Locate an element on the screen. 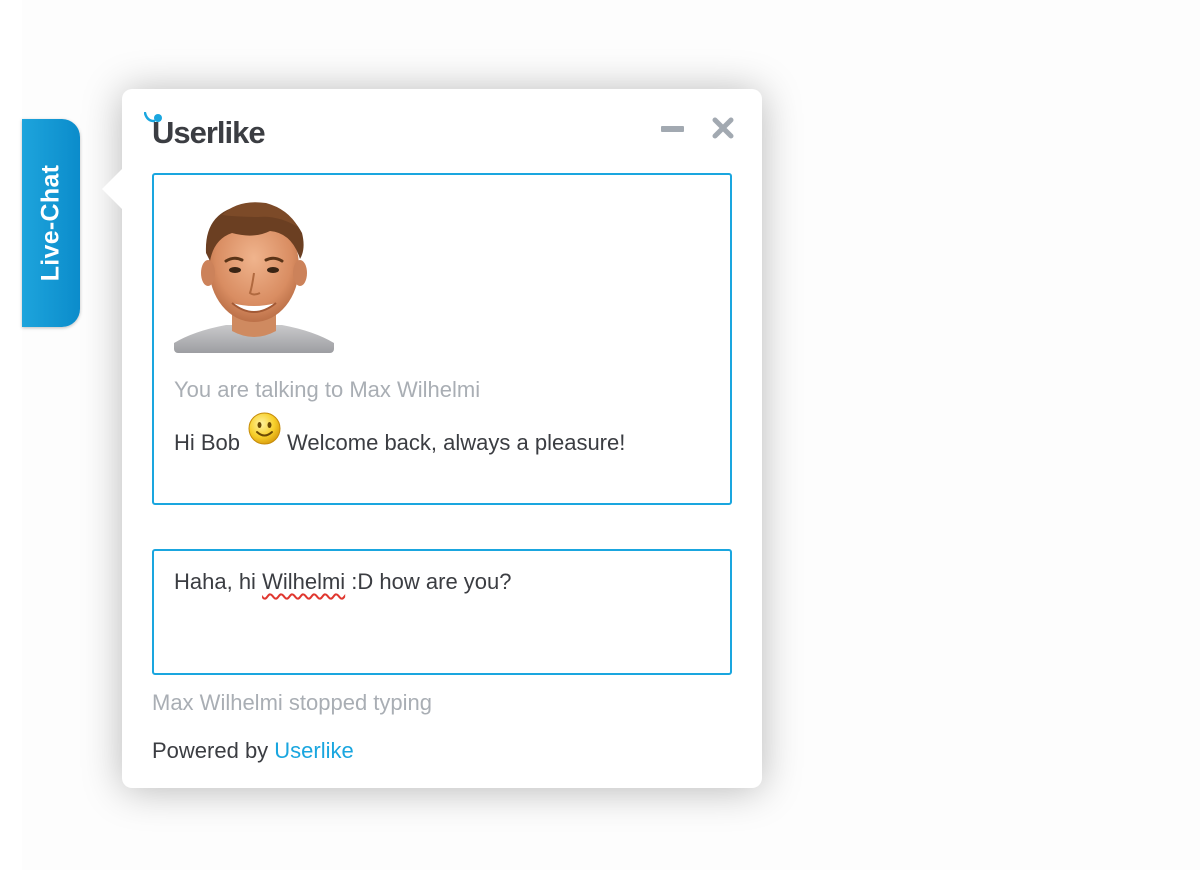 This screenshot has height=870, width=1200. operator-message: Hi Bob Welcome back, always a pleasure! is located at coordinates (400, 433).